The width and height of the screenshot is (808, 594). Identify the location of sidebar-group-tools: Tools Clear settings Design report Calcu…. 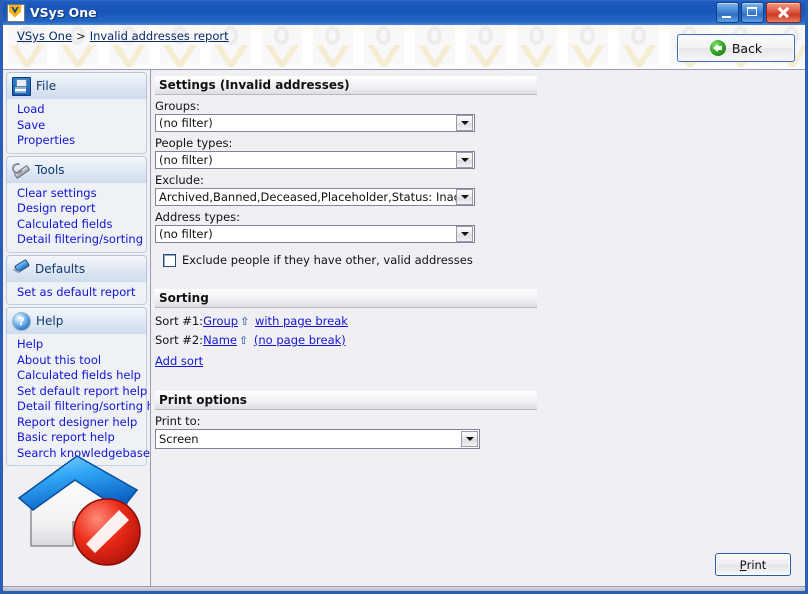
(76, 204).